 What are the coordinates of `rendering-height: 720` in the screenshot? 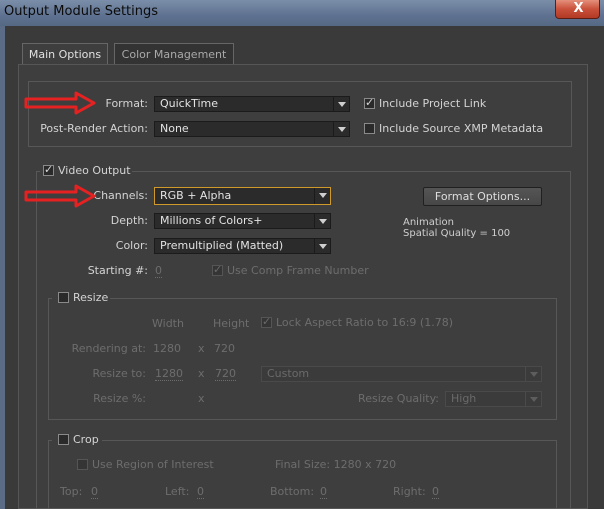 It's located at (224, 348).